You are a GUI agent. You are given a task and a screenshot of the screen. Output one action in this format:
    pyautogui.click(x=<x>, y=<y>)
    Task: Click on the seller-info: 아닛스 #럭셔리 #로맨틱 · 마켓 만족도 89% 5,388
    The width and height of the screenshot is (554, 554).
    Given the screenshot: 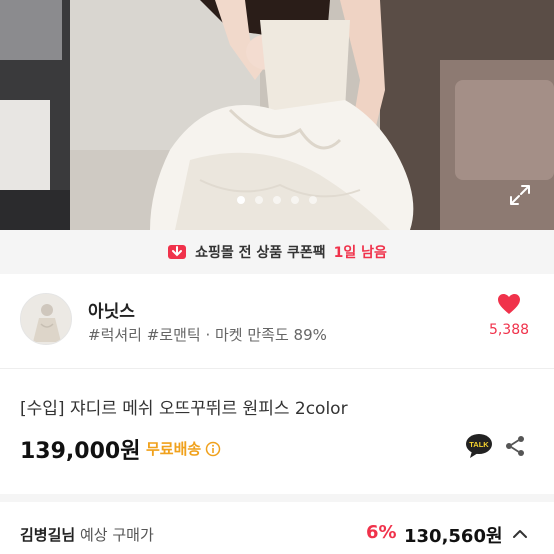 What is the action you would take?
    pyautogui.click(x=277, y=320)
    